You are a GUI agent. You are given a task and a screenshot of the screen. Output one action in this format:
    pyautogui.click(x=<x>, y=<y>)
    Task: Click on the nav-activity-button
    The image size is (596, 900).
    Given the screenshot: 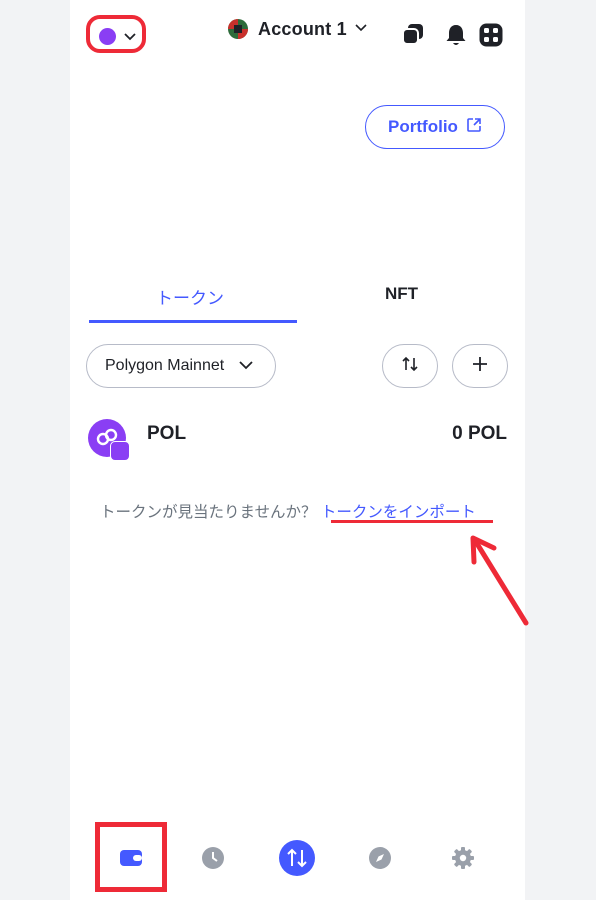 What is the action you would take?
    pyautogui.click(x=213, y=860)
    